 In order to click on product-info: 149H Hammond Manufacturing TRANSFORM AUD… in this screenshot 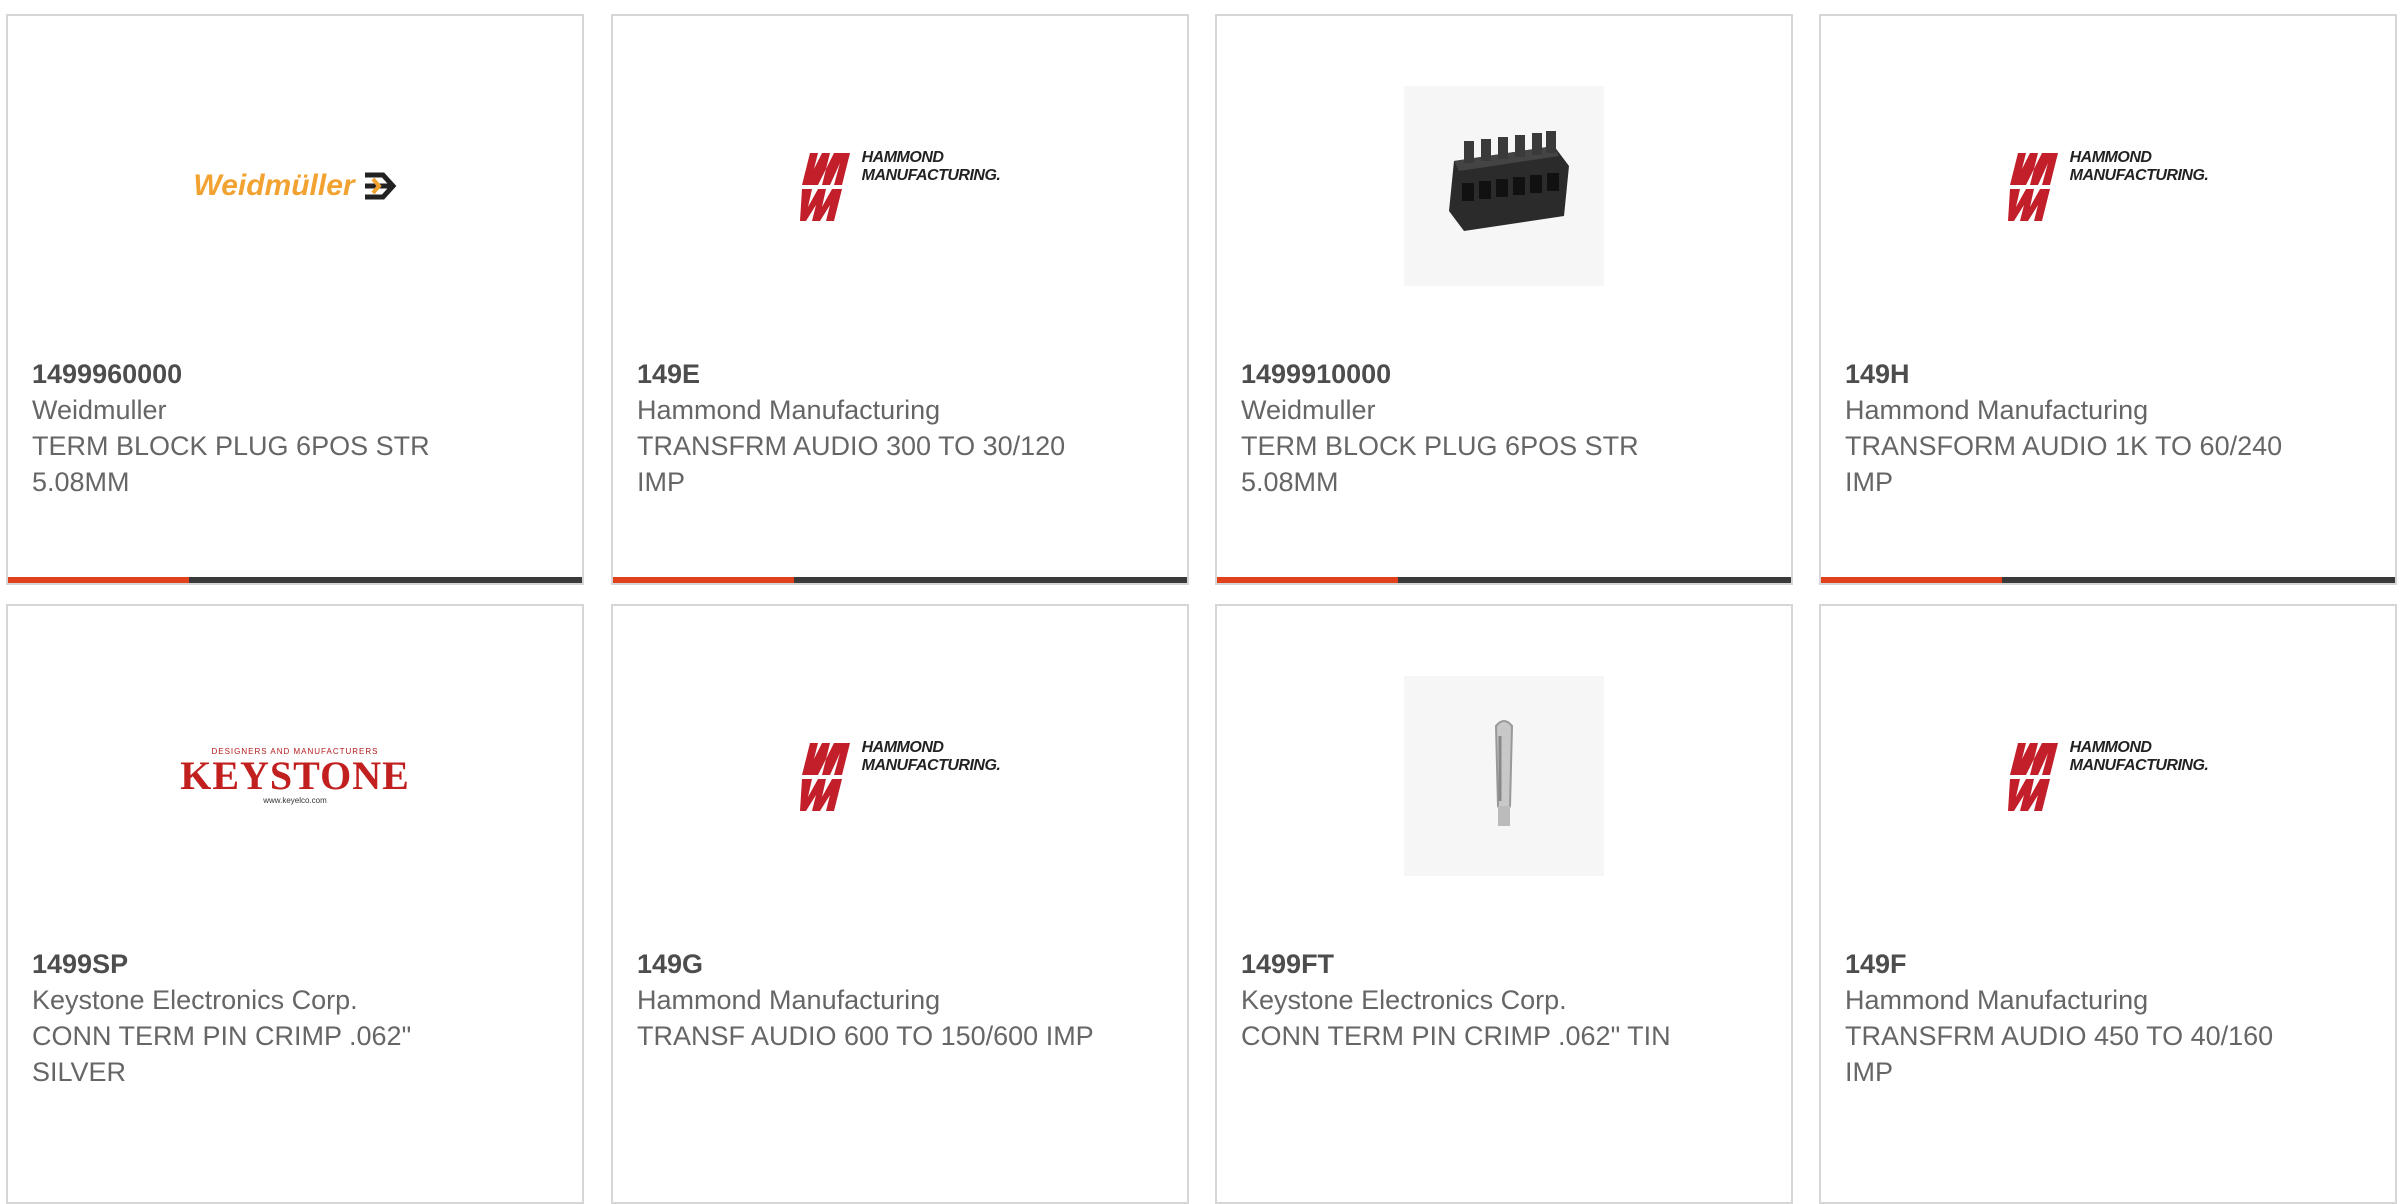, I will do `click(2108, 428)`.